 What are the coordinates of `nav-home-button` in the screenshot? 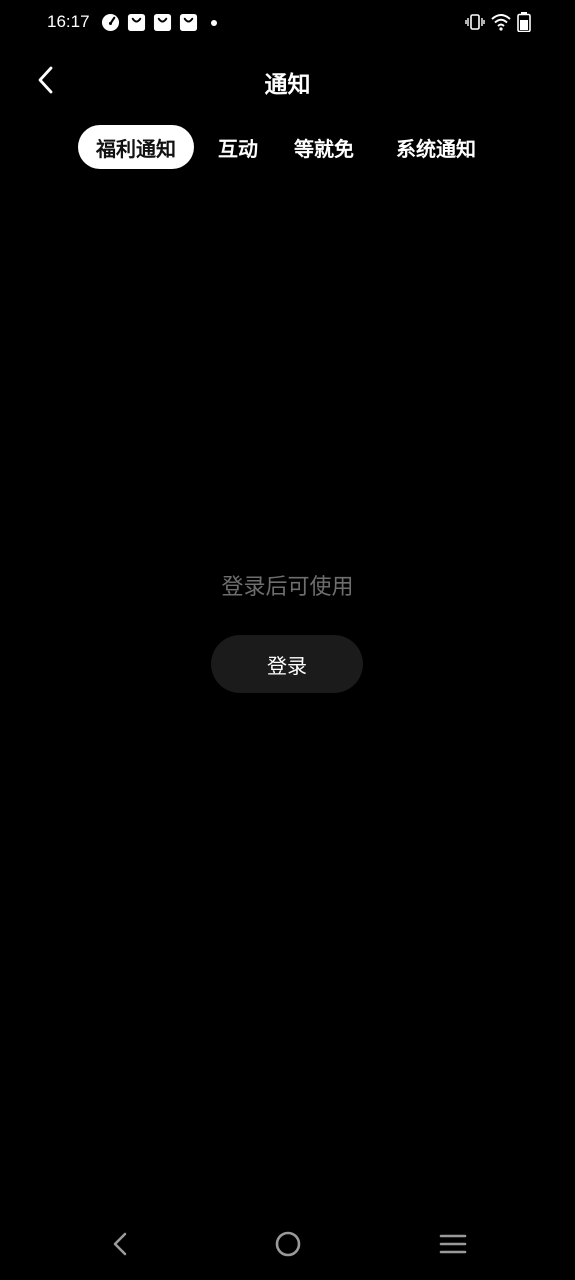 It's located at (288, 1244).